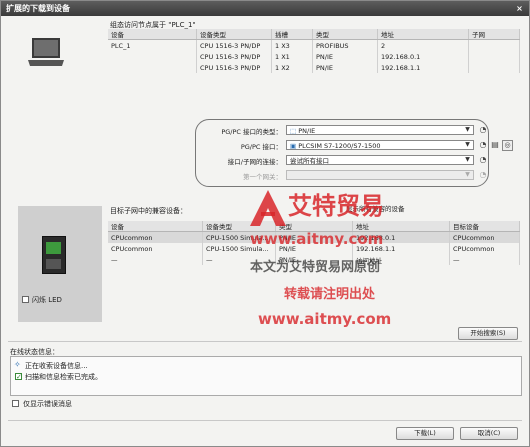 Image resolution: width=530 pixels, height=447 pixels. What do you see at coordinates (315, 267) in the screenshot?
I see `watermark-notice: 本文为艾特贸易网原创` at bounding box center [315, 267].